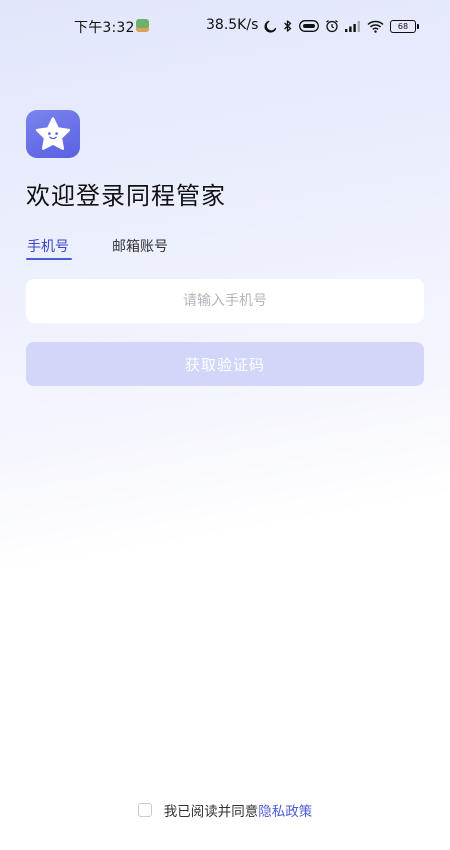  What do you see at coordinates (404, 26) in the screenshot?
I see `battery-icon: 68` at bounding box center [404, 26].